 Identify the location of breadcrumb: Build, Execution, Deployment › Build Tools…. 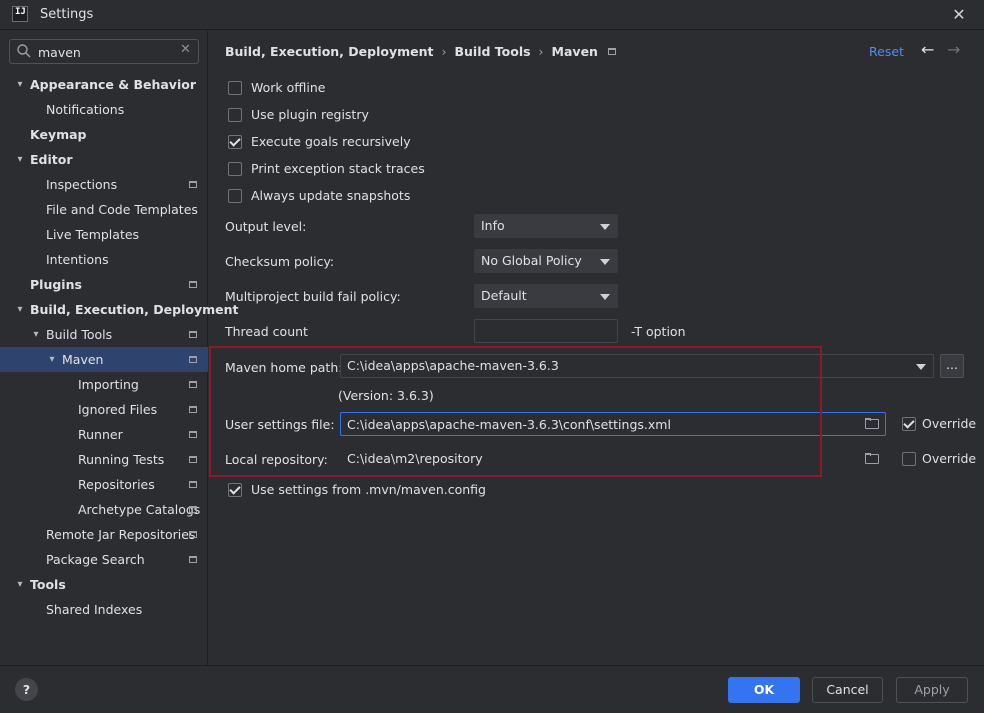
(420, 51).